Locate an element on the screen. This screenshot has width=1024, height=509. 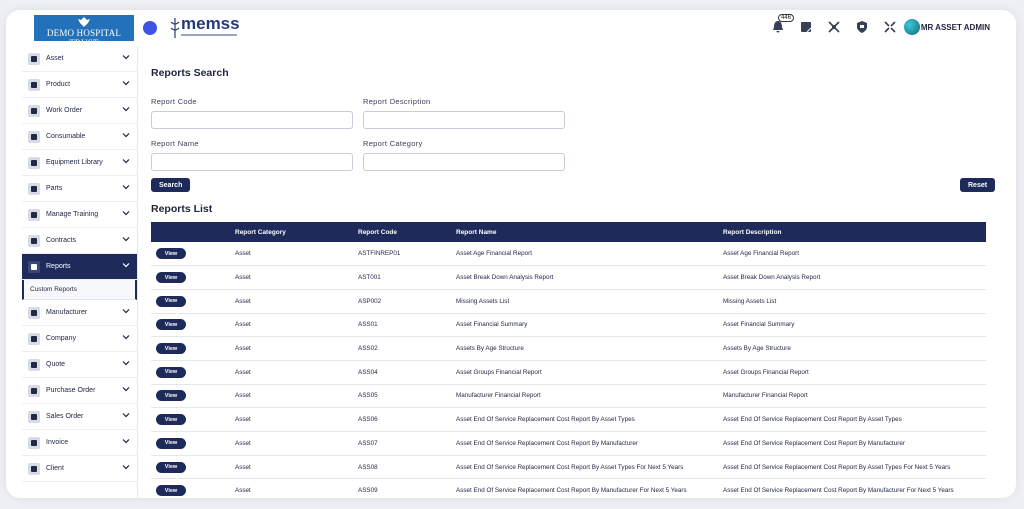
cell-code: ASP002 is located at coordinates (407, 301).